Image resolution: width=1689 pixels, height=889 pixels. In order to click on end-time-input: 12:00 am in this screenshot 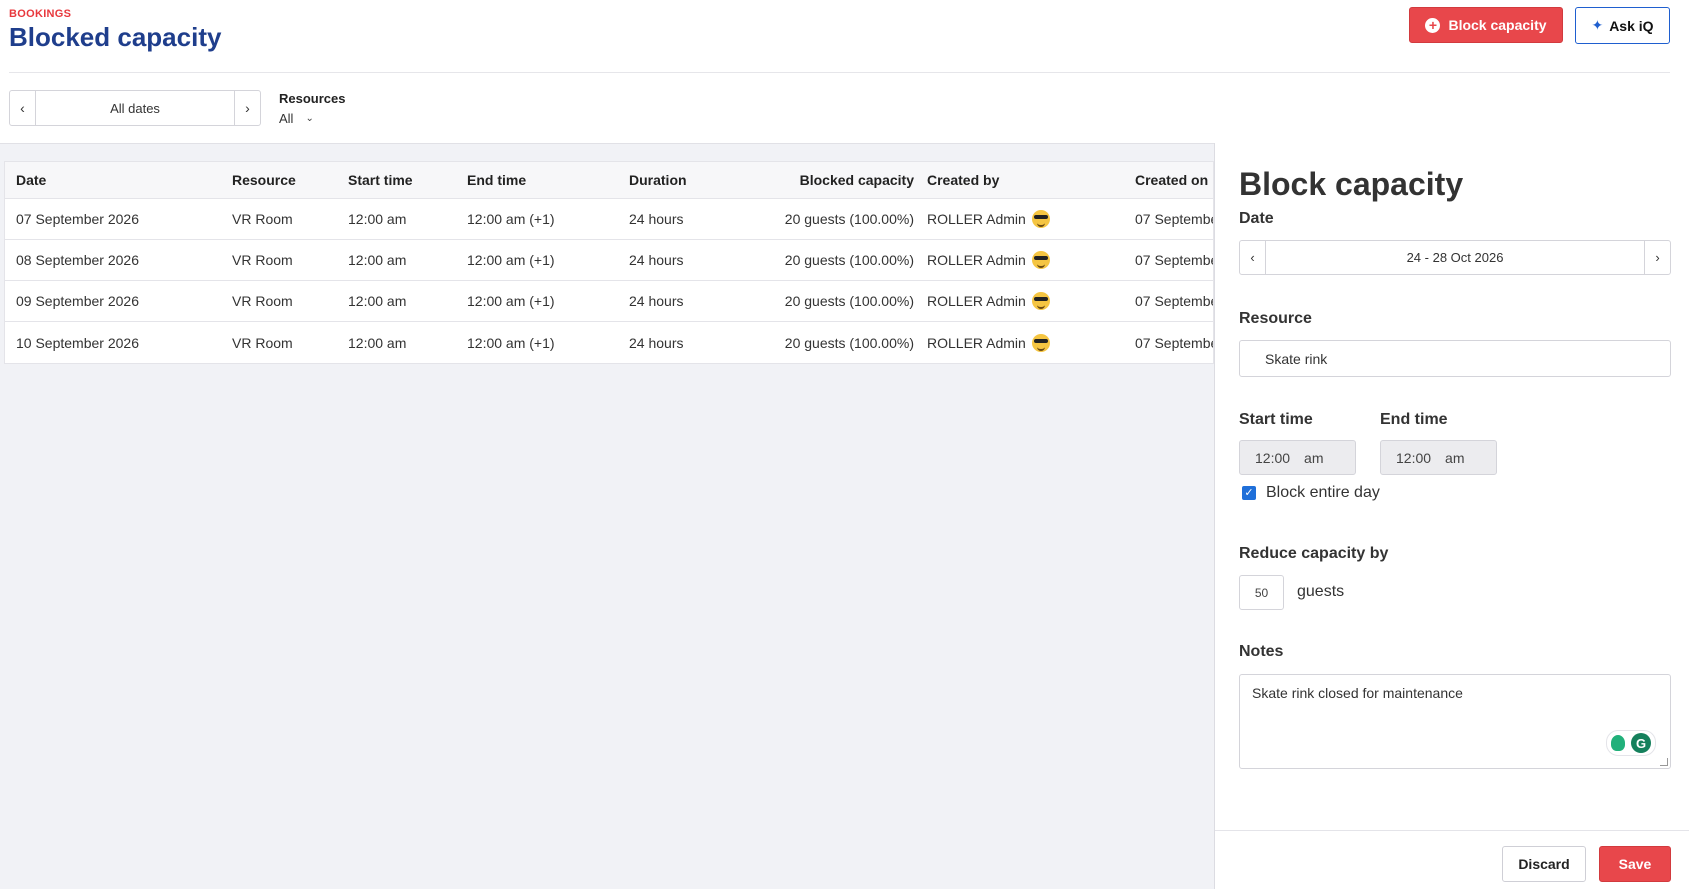, I will do `click(1438, 457)`.